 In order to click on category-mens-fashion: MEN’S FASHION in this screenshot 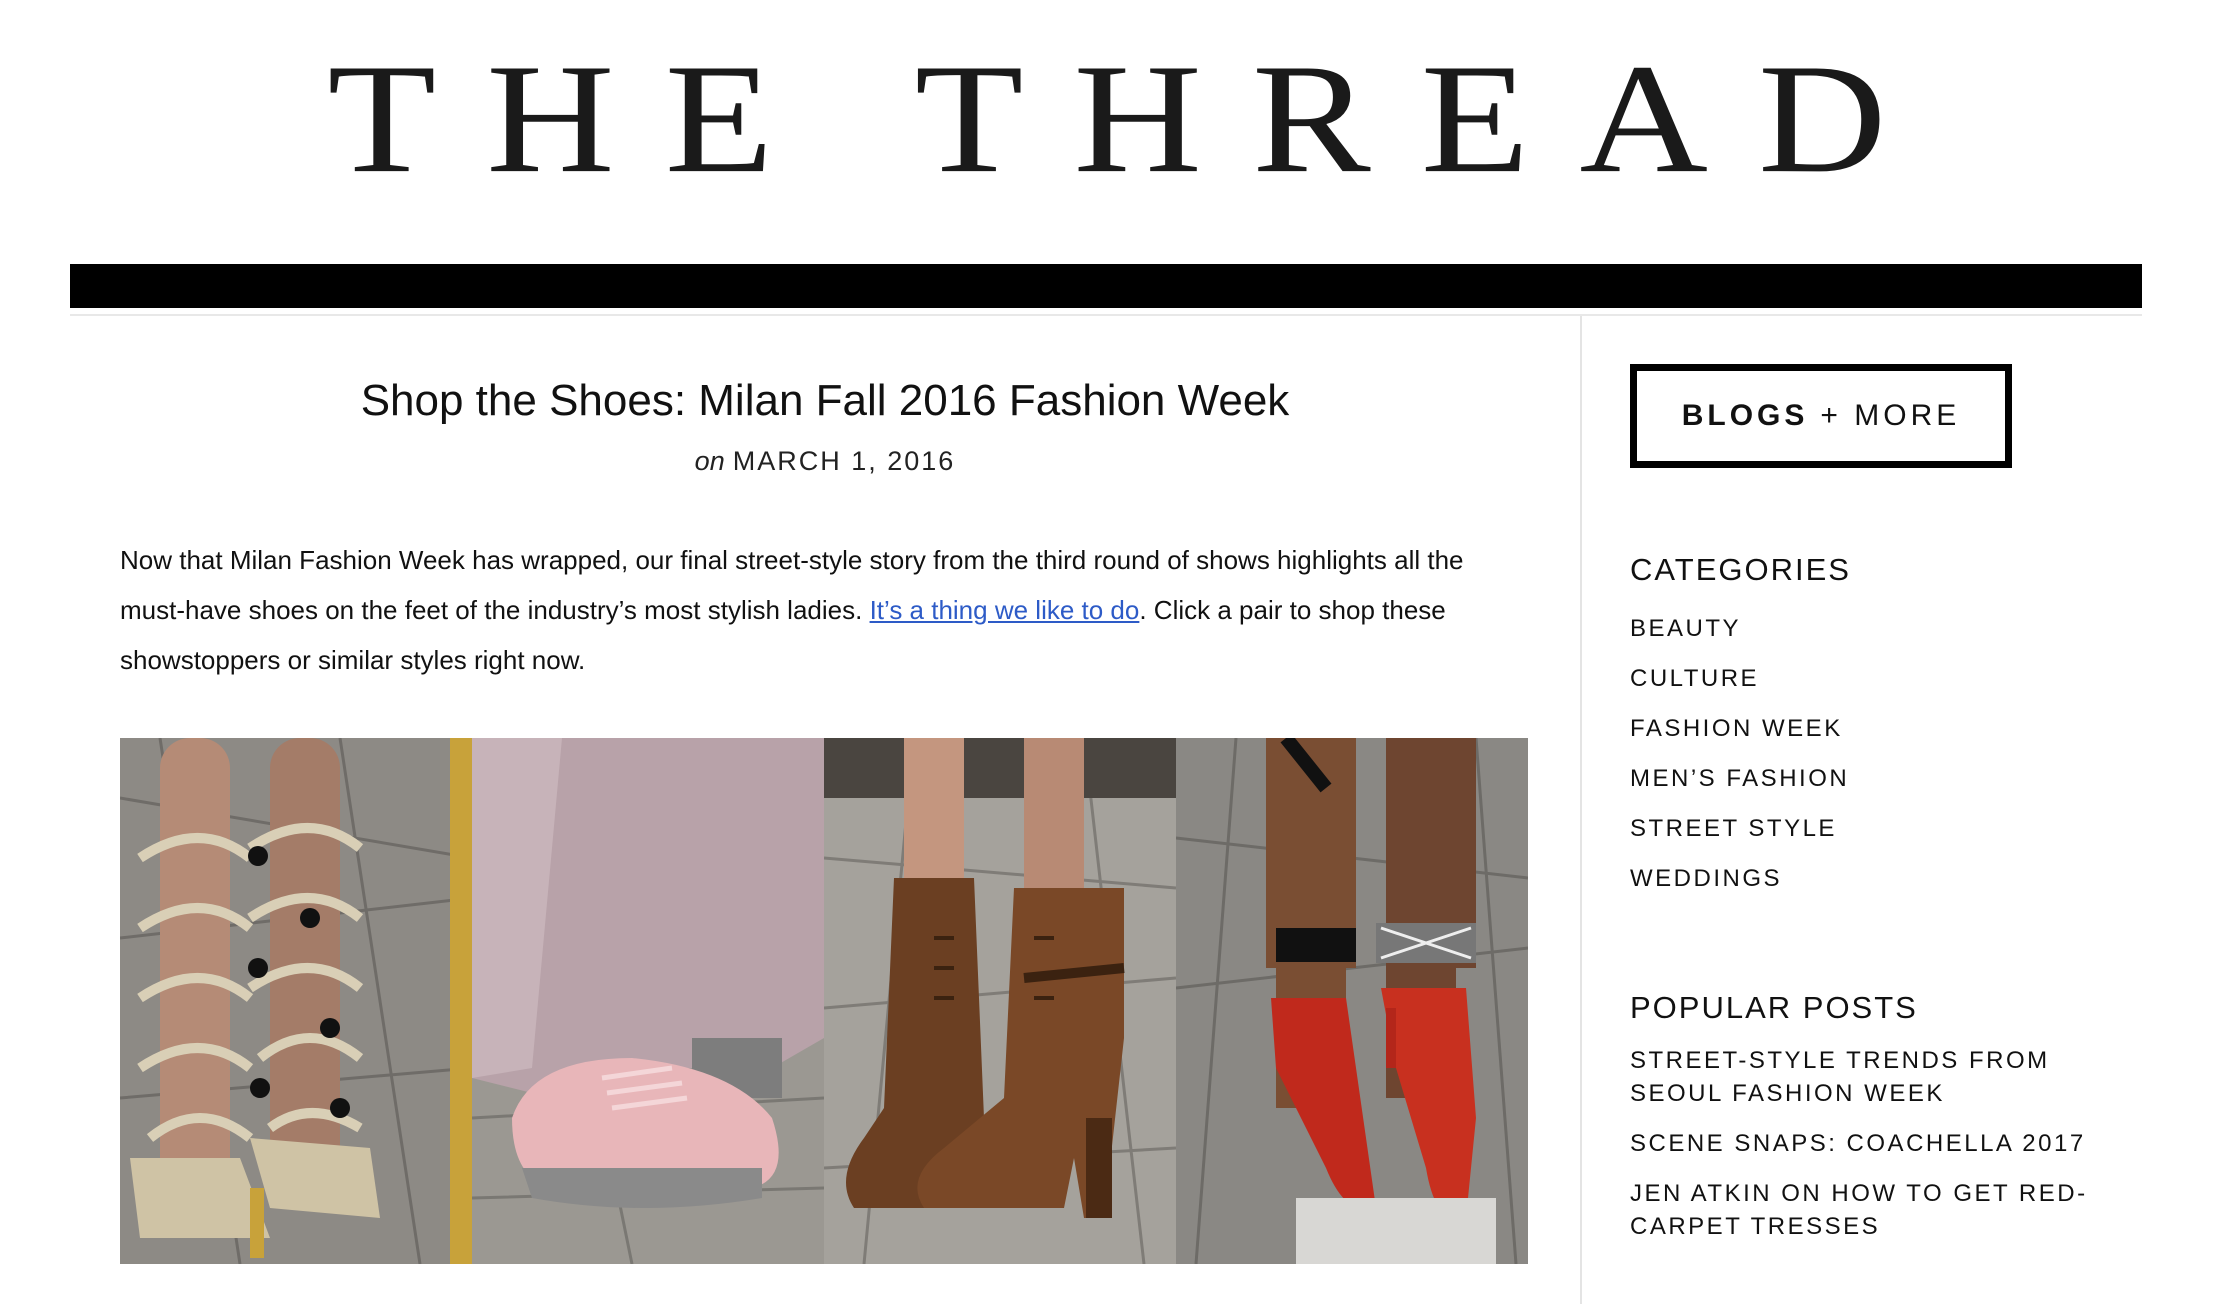, I will do `click(1739, 779)`.